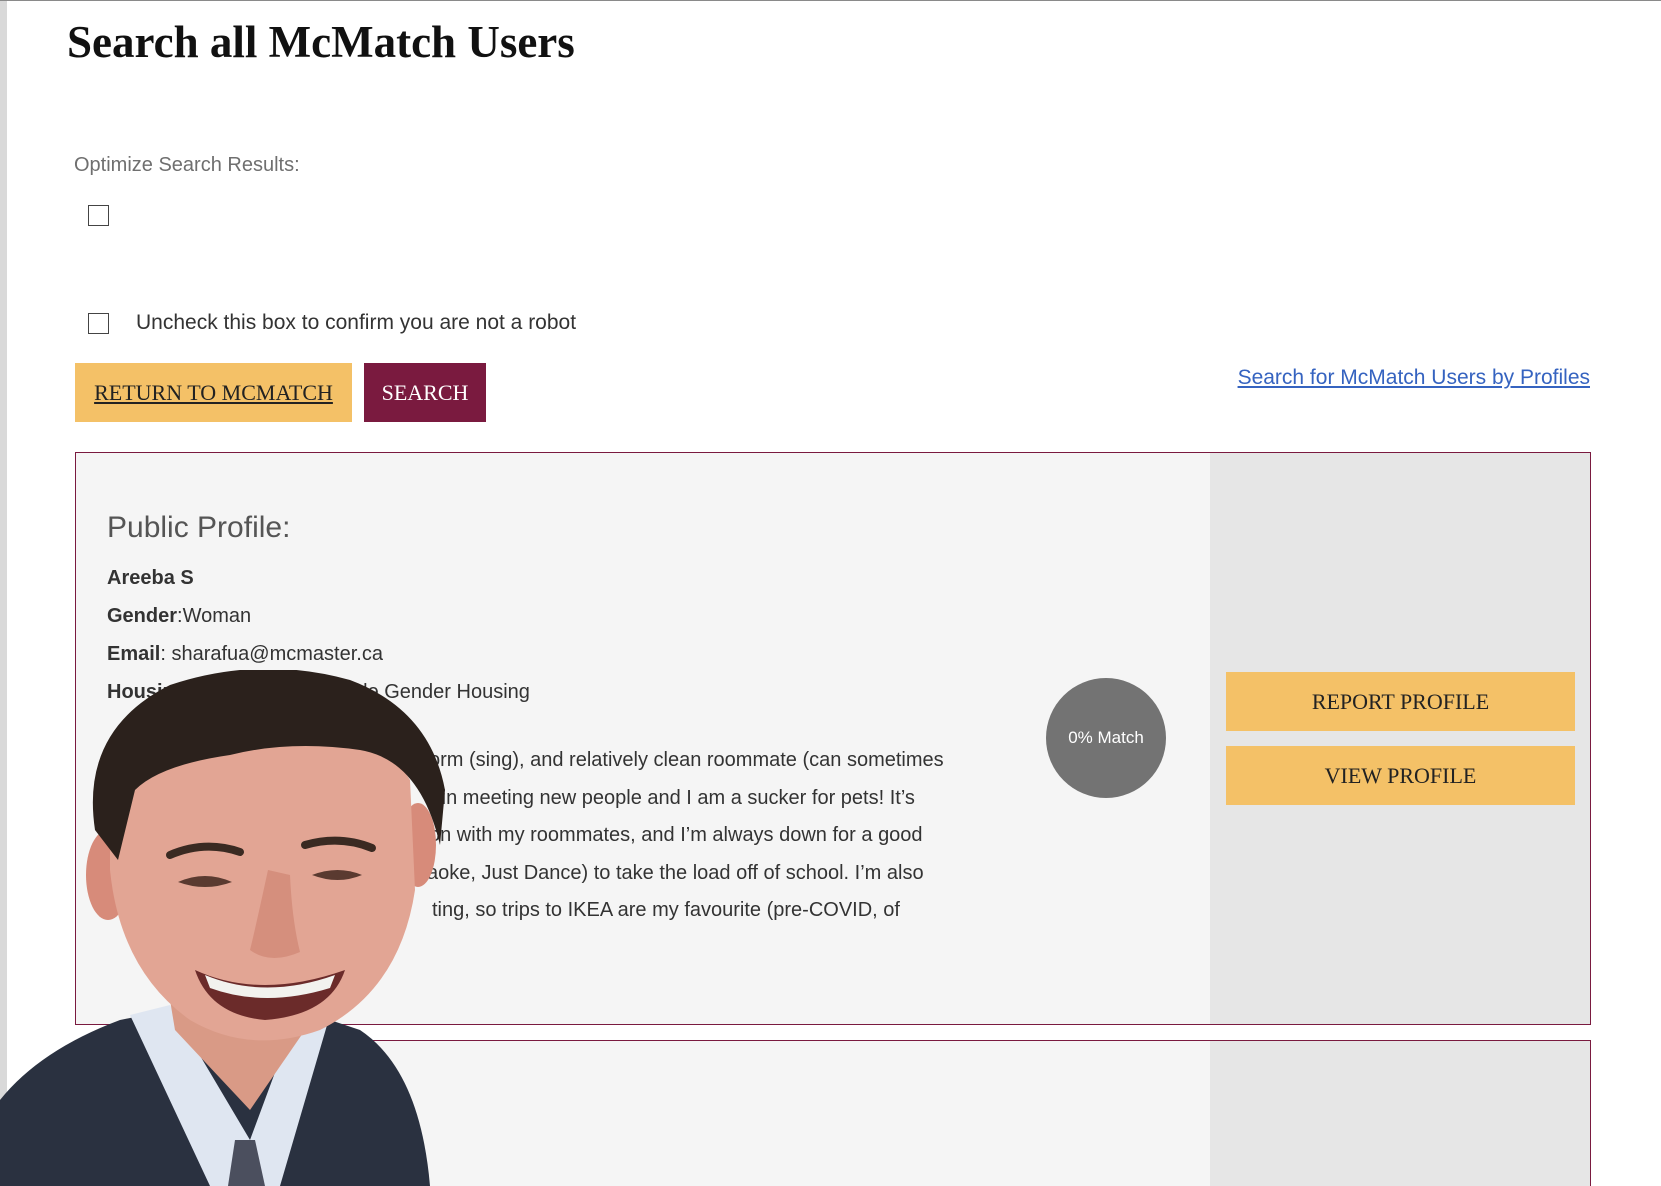 Image resolution: width=1661 pixels, height=1186 pixels. I want to click on window-top-border, so click(830, 0).